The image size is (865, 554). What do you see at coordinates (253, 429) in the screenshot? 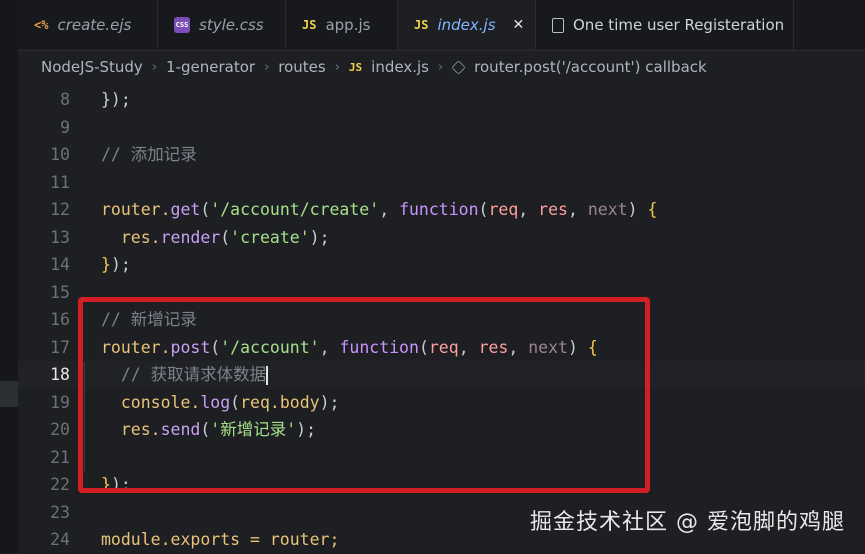
I see `code-token: '新增记录'` at bounding box center [253, 429].